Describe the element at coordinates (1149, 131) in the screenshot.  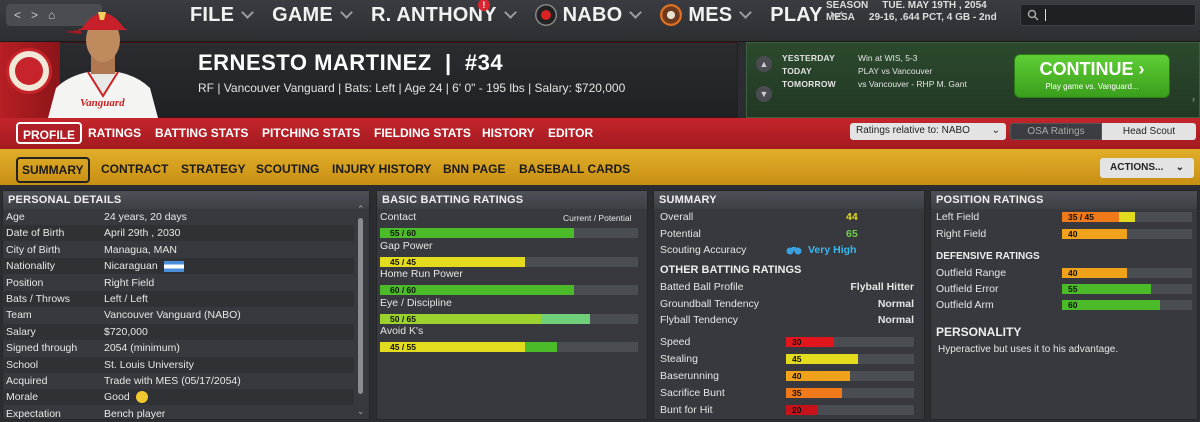
I see `head-scout-toggle: Head Scout` at that location.